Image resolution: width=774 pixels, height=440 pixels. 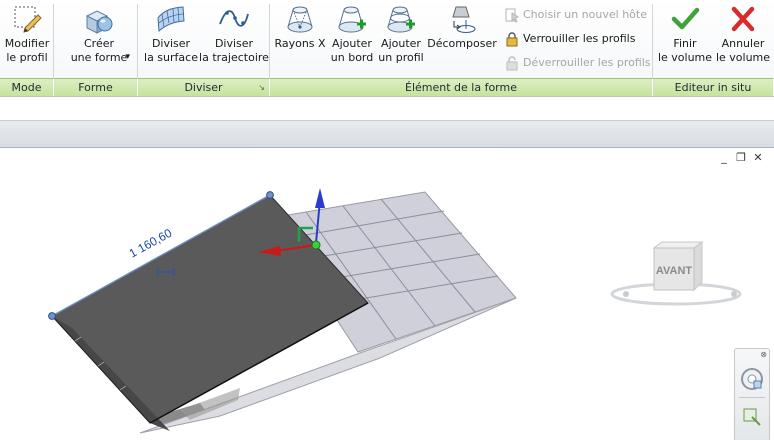 What do you see at coordinates (743, 34) in the screenshot?
I see `cancel-mass-button: Annuler le volume` at bounding box center [743, 34].